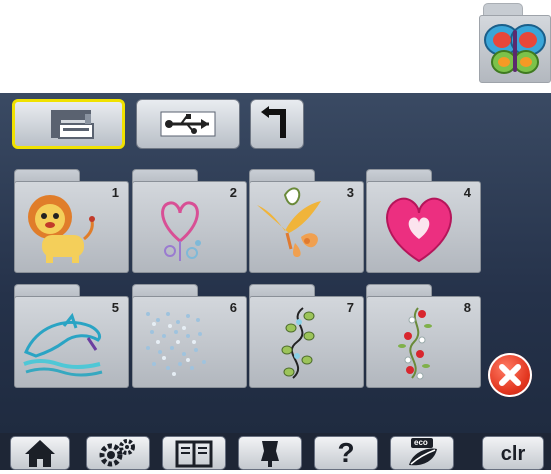 Image resolution: width=551 pixels, height=474 pixels. Describe the element at coordinates (419, 230) in the screenshot. I see `lace-heart-design-icon` at that location.